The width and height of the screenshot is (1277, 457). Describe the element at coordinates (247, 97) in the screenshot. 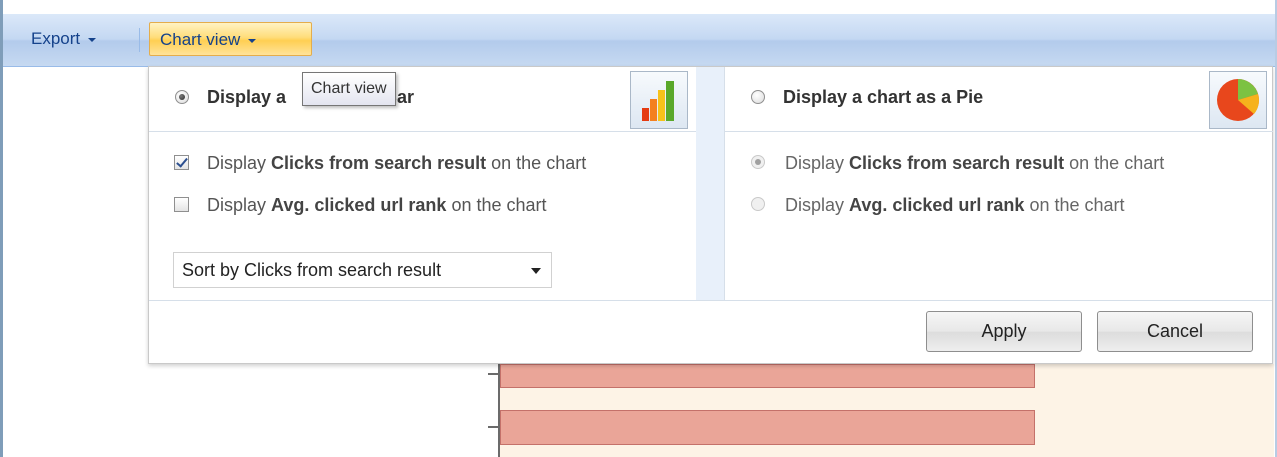

I see `bar-chart-label-prefix: Display a` at that location.